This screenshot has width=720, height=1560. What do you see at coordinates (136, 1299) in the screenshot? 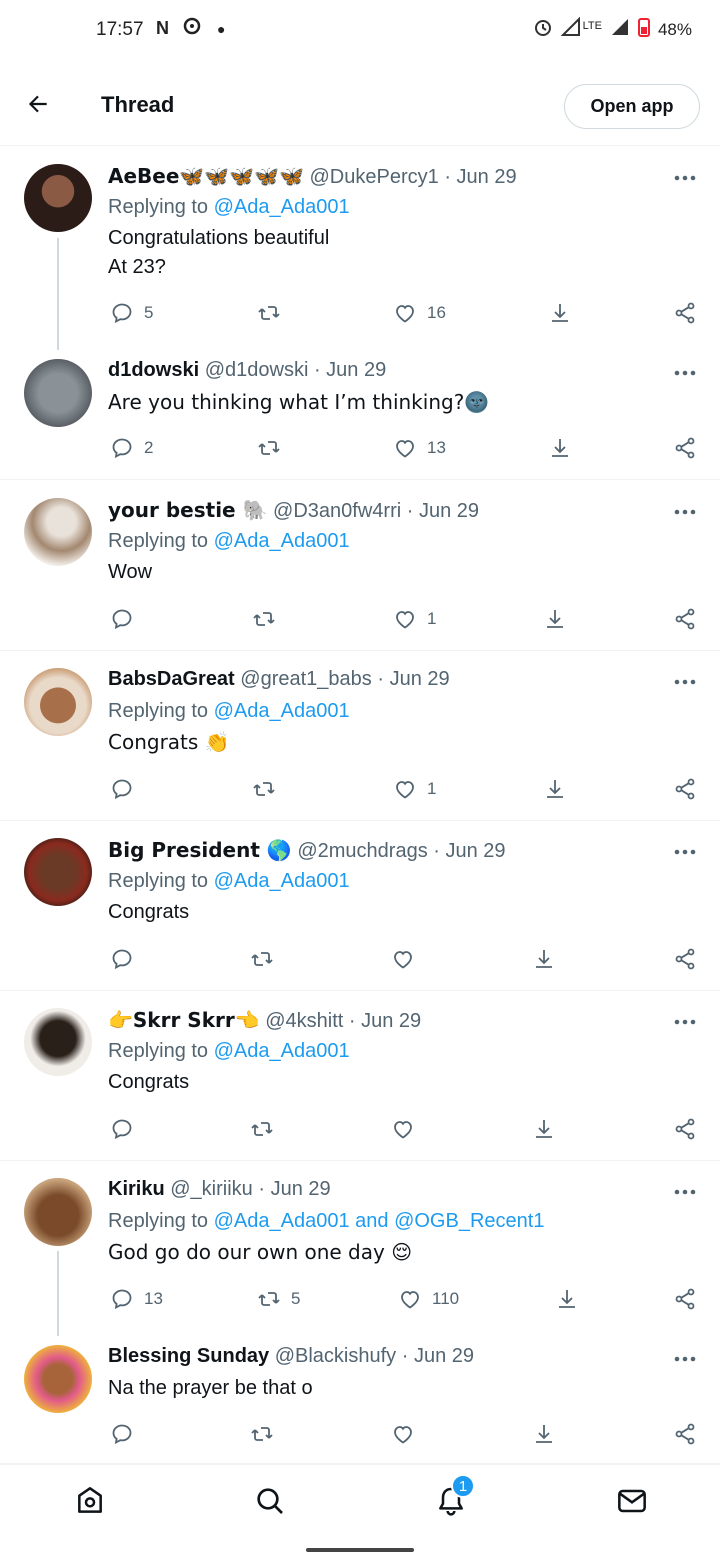
I see `reply-button: 13` at bounding box center [136, 1299].